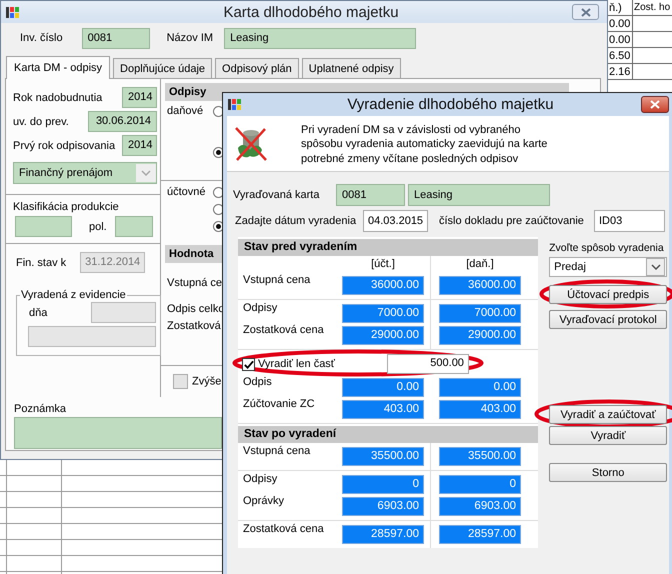 The image size is (672, 574). What do you see at coordinates (41, 262) in the screenshot?
I see `field-label: Fin. stav k` at bounding box center [41, 262].